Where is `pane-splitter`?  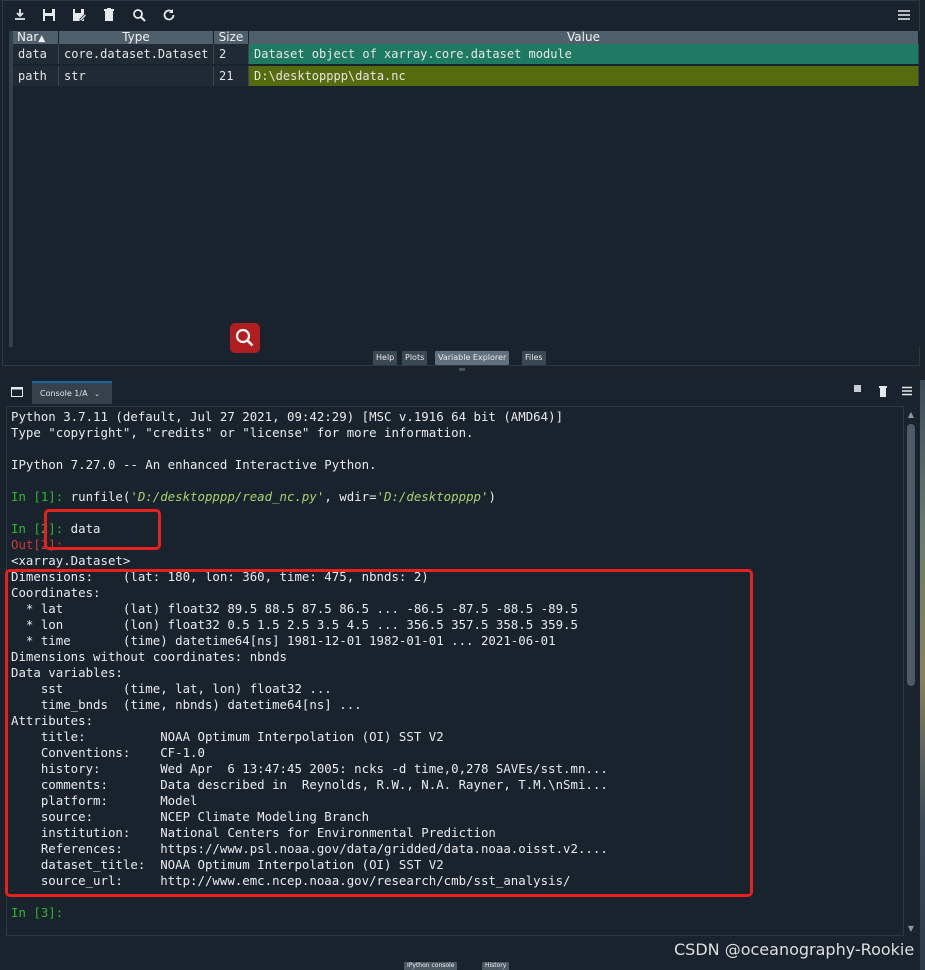
pane-splitter is located at coordinates (462, 369).